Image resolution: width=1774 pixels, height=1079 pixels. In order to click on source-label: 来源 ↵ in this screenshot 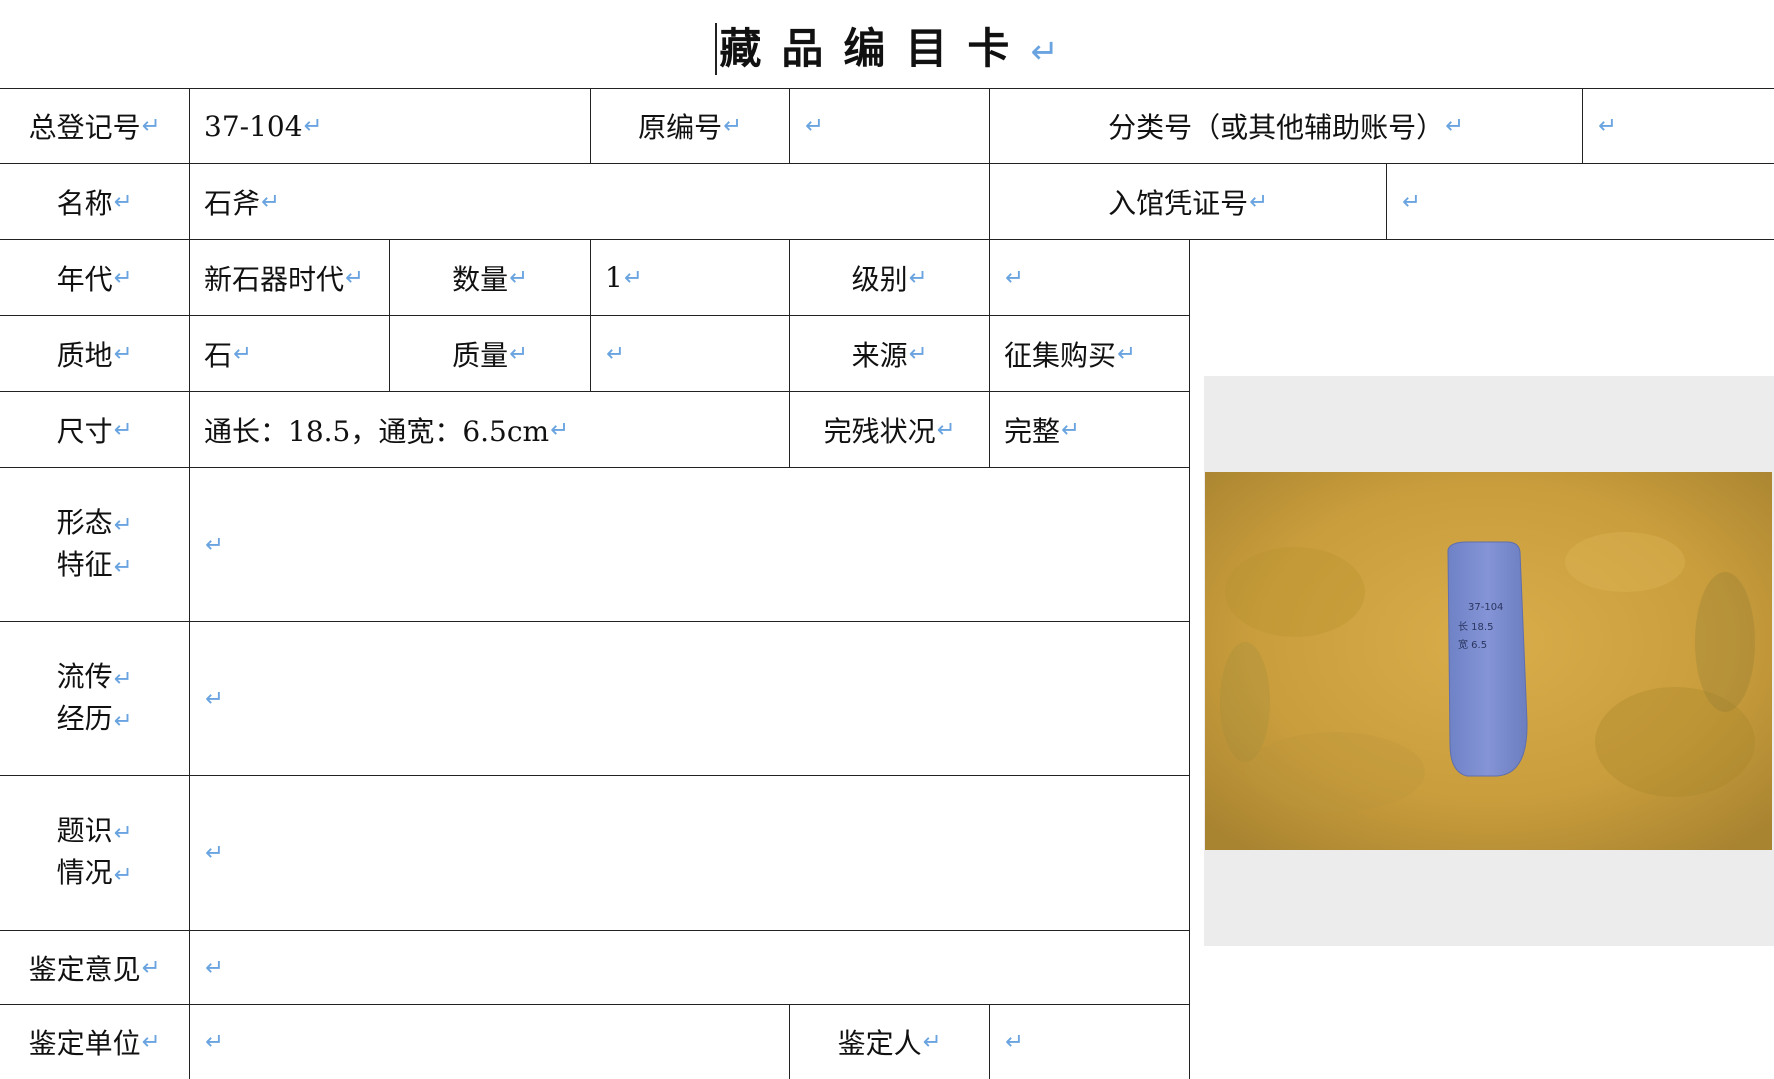, I will do `click(890, 354)`.